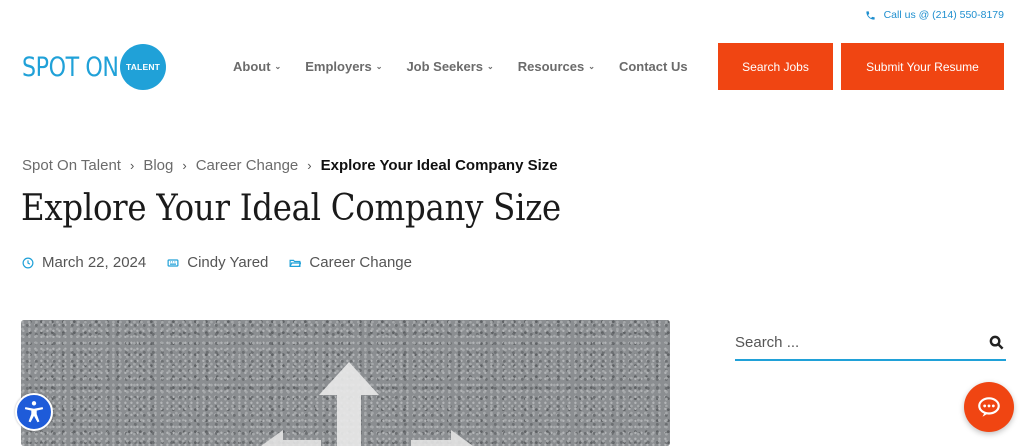 This screenshot has width=1024, height=446. Describe the element at coordinates (291, 208) in the screenshot. I see `page-title: Explore Your Ideal Company Size` at that location.